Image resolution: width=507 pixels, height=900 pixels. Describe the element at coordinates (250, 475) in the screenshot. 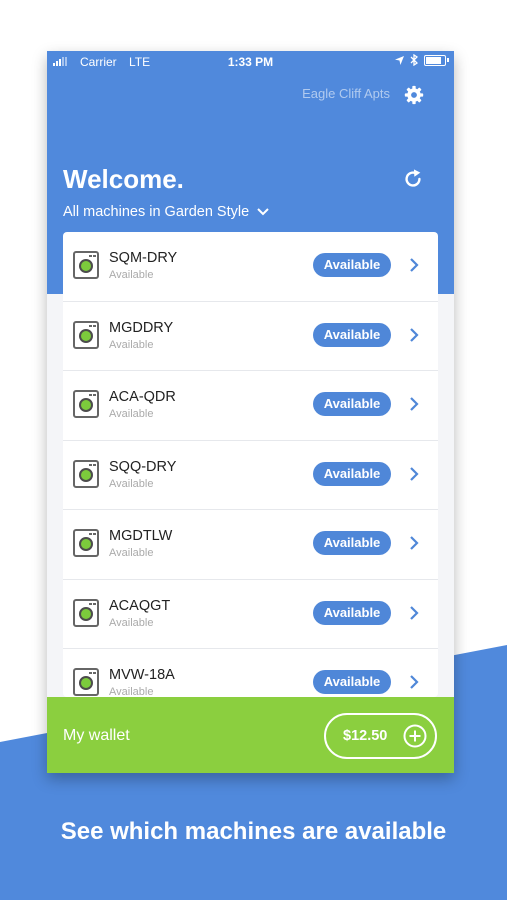

I see `machine-row: SQQ-DRY Available Available` at that location.